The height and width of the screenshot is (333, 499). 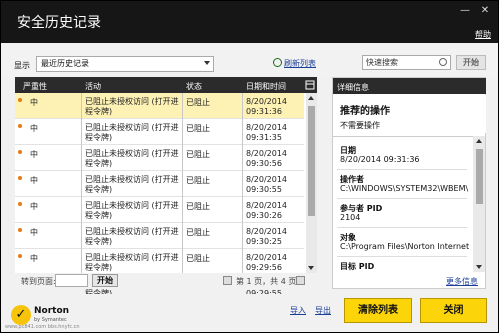 I want to click on table-row: 中 已阻止未授权访问 (打开进程令牌) 已阻止 8/20/2014 09:30:25, so click(x=159, y=236).